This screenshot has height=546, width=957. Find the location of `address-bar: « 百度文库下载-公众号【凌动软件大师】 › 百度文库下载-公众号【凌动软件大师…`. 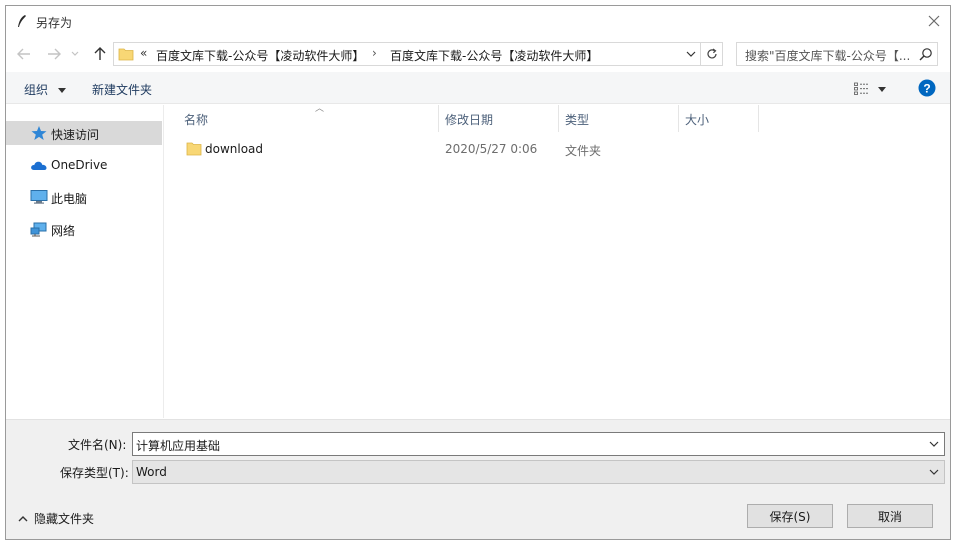

address-bar: « 百度文库下载-公众号【凌动软件大师】 › 百度文库下载-公众号【凌动软件大师… is located at coordinates (418, 54).